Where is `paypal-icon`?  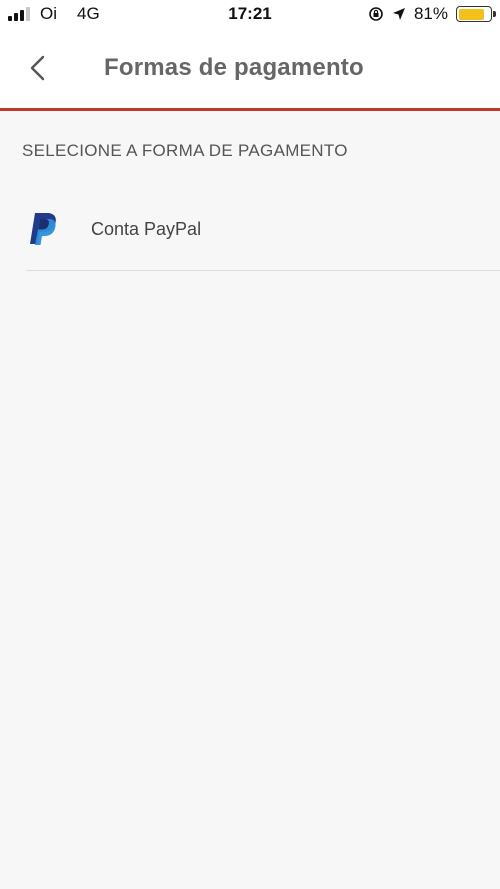 paypal-icon is located at coordinates (43, 229).